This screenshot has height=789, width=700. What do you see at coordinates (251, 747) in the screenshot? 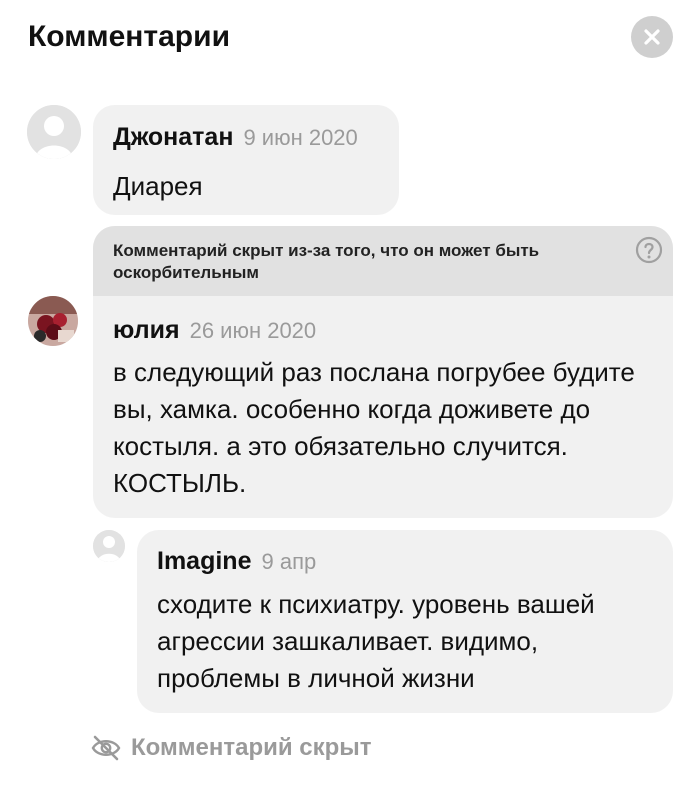
I see `hidden-comment-label: Комментарий скрыт` at bounding box center [251, 747].